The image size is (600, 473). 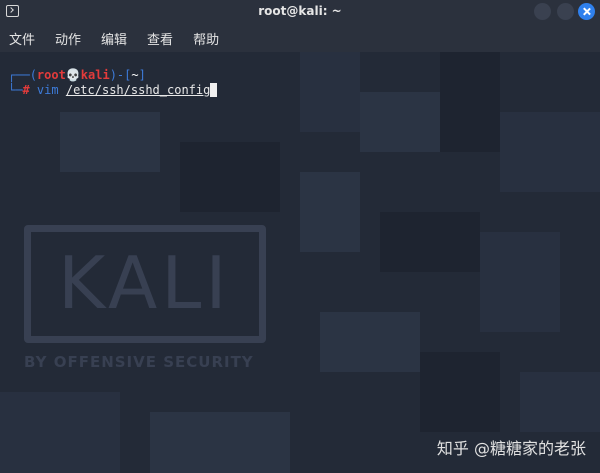 What do you see at coordinates (26, 90) in the screenshot?
I see `prompt-hash: #` at bounding box center [26, 90].